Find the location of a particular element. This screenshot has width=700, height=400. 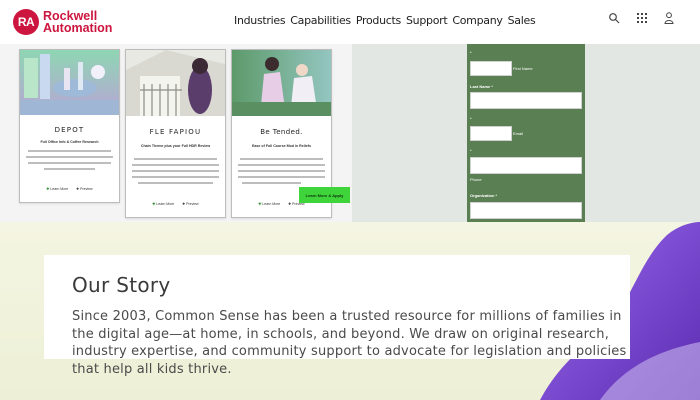

card-title: FLE FAPIOU is located at coordinates (175, 132).